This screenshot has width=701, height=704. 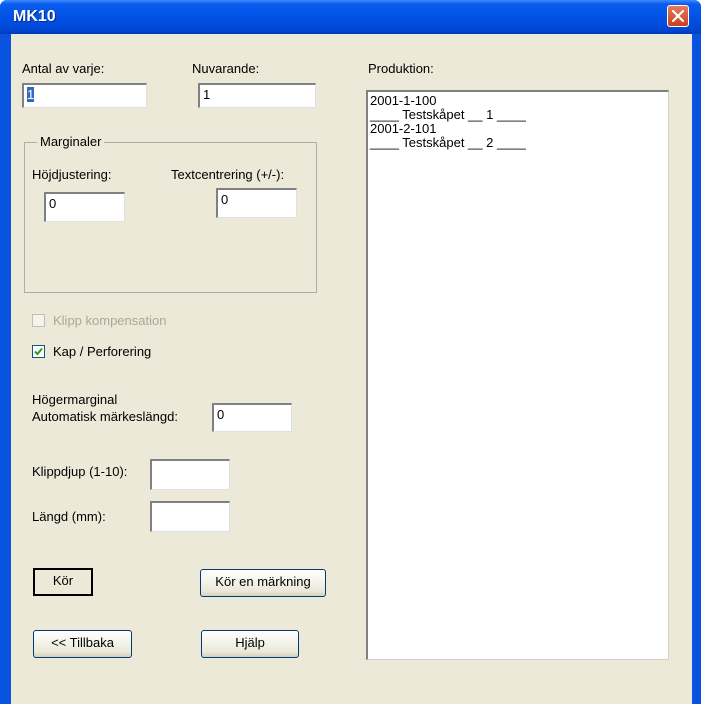 What do you see at coordinates (84, 207) in the screenshot?
I see `hojdjustering-input: 0` at bounding box center [84, 207].